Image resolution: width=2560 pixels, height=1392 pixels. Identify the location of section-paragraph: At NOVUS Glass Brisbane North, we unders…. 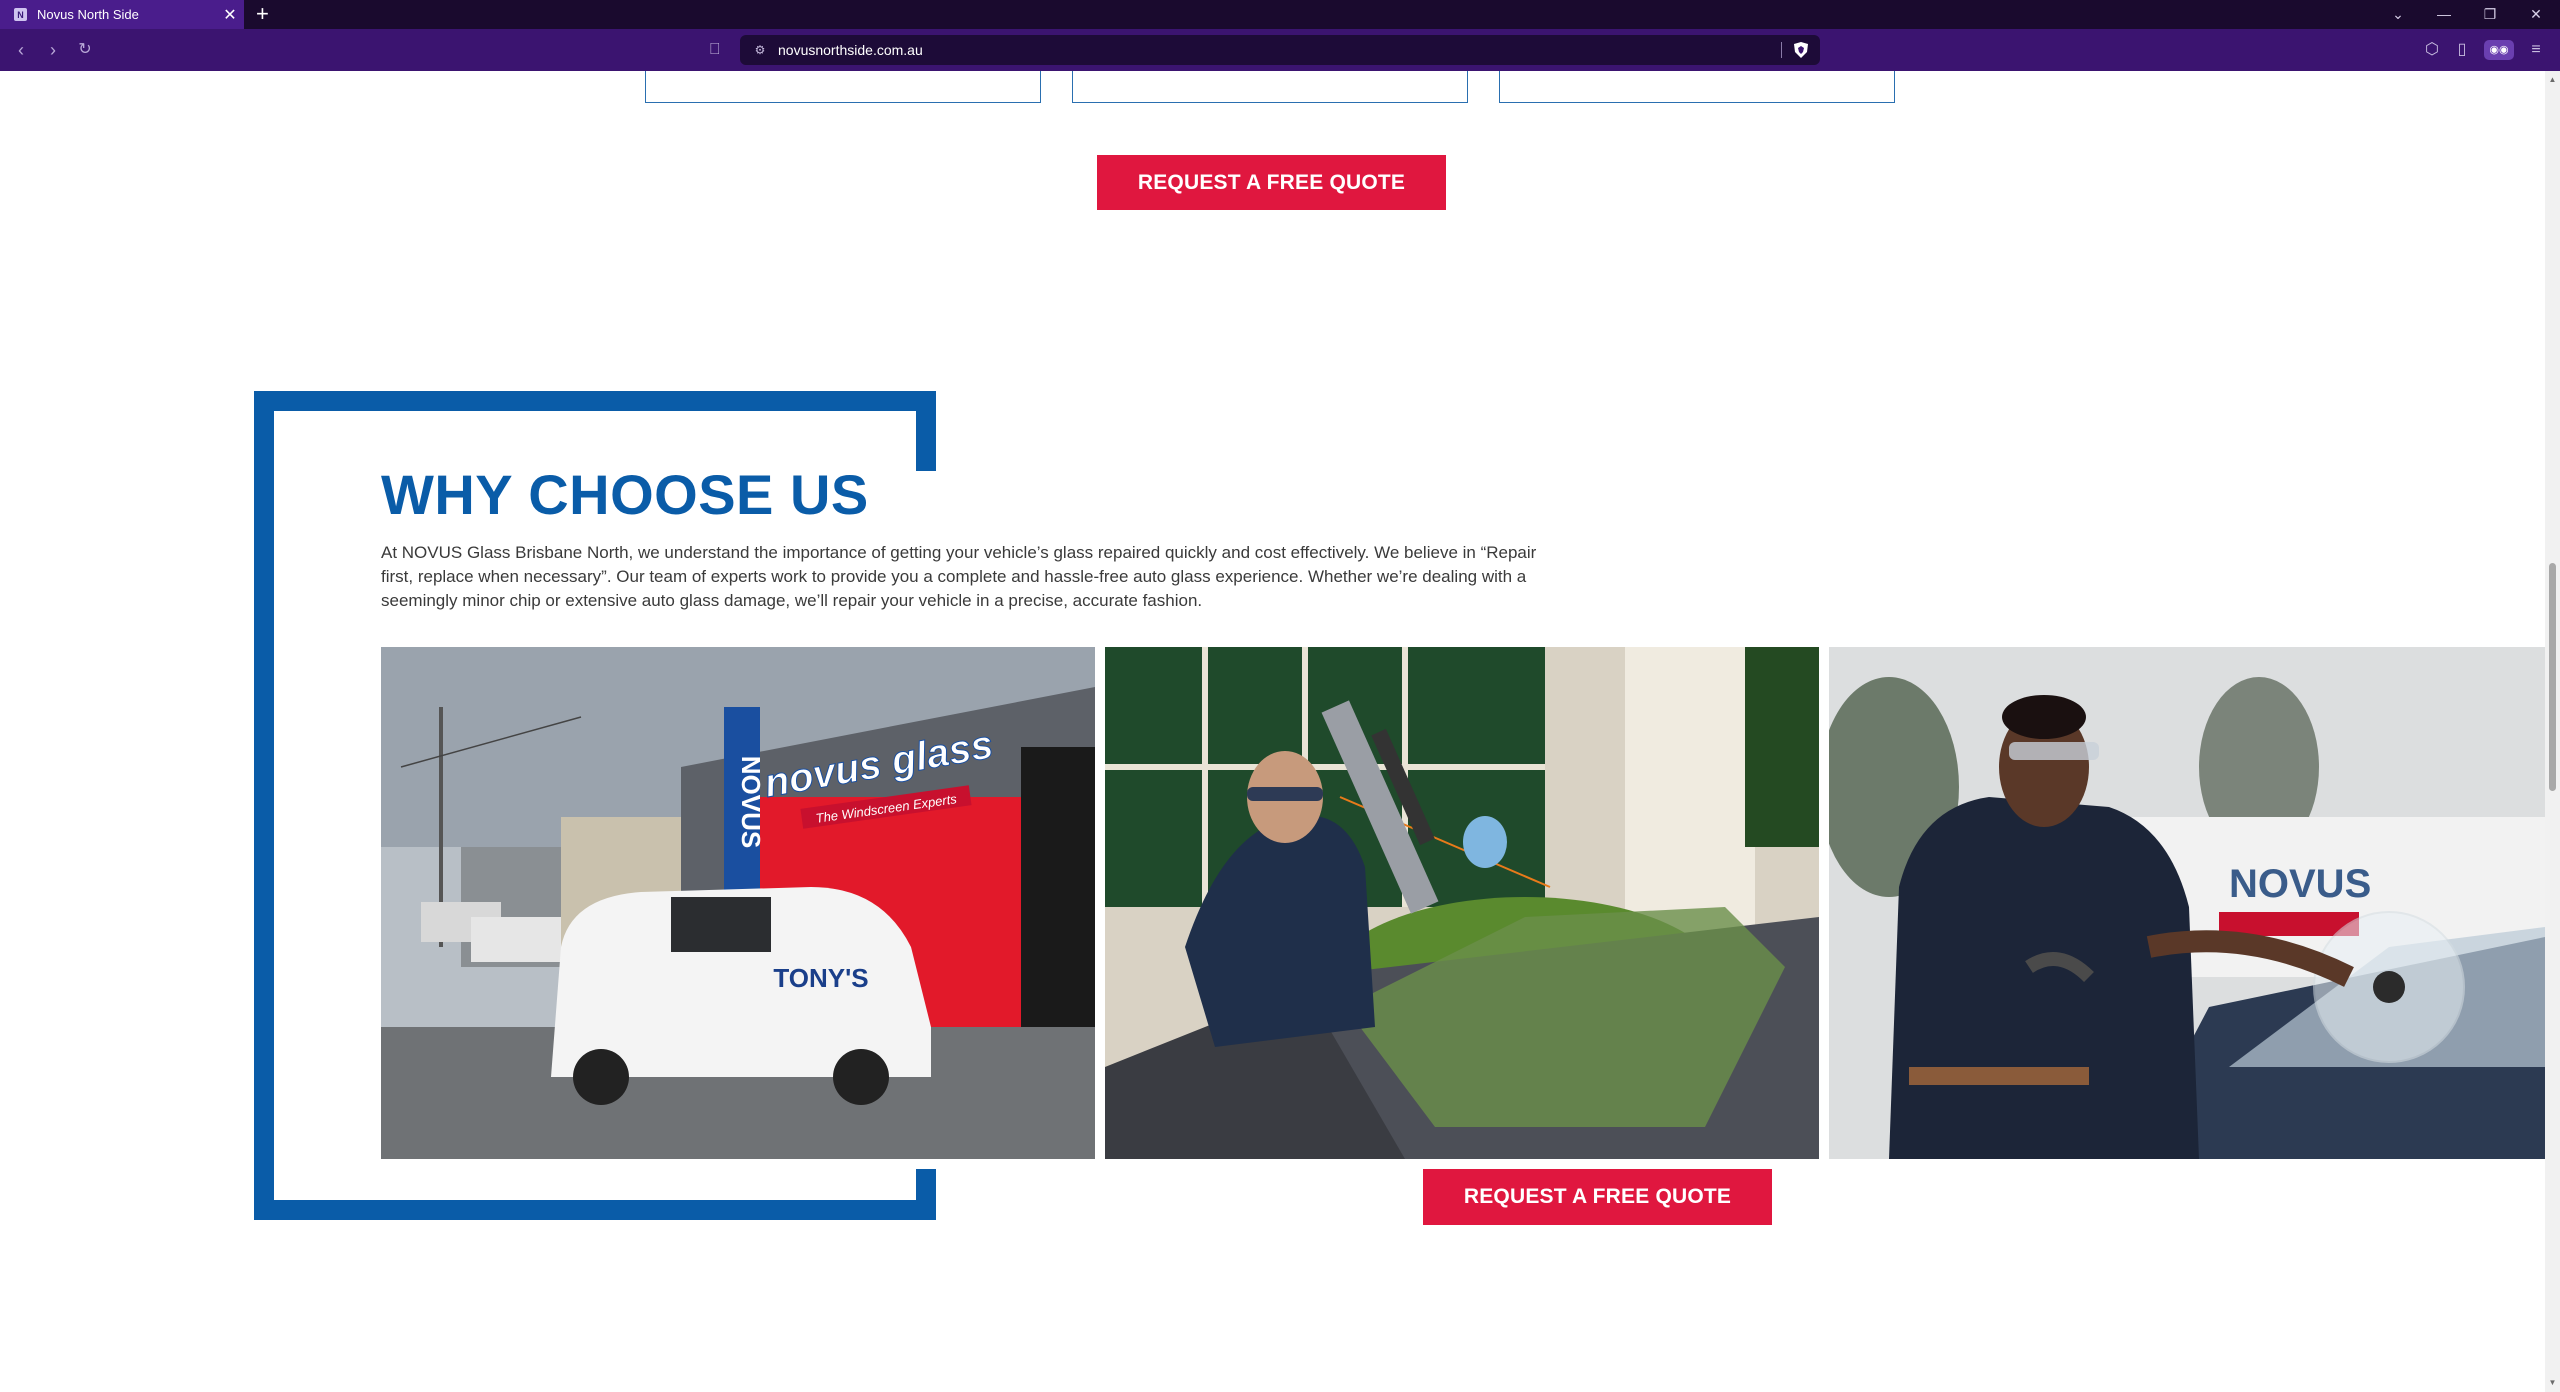
(959, 576).